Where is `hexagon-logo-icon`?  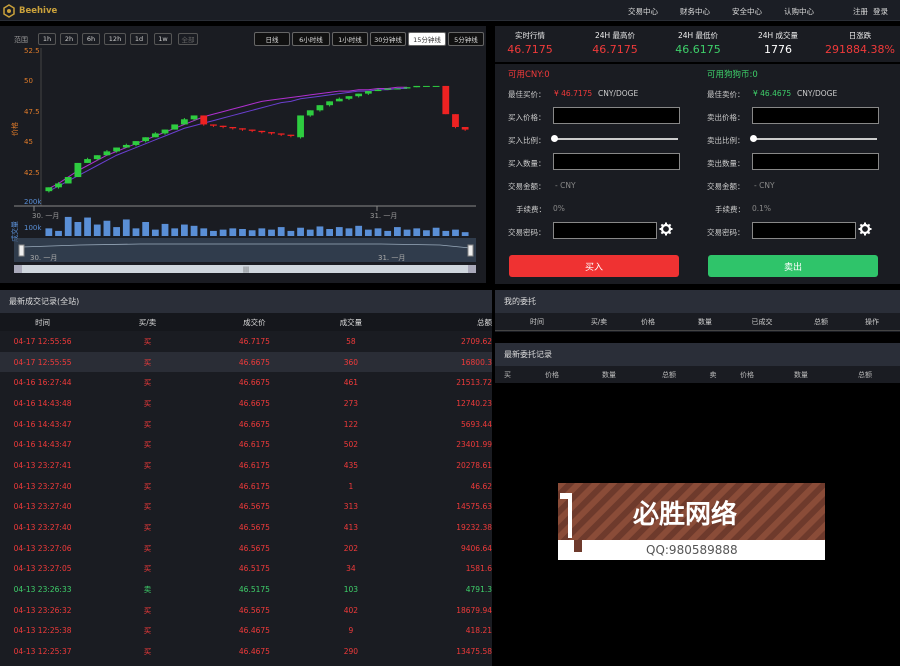
hexagon-logo-icon is located at coordinates (9, 10).